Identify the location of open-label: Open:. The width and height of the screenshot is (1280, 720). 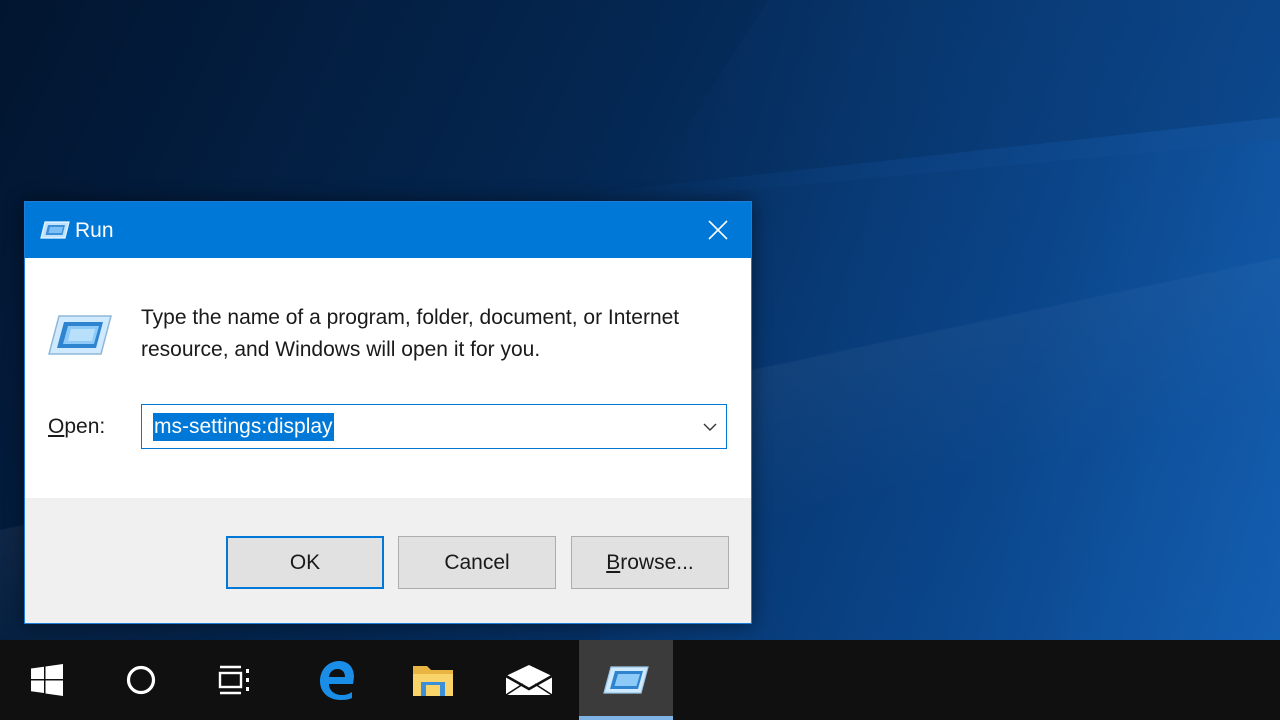
(76, 427).